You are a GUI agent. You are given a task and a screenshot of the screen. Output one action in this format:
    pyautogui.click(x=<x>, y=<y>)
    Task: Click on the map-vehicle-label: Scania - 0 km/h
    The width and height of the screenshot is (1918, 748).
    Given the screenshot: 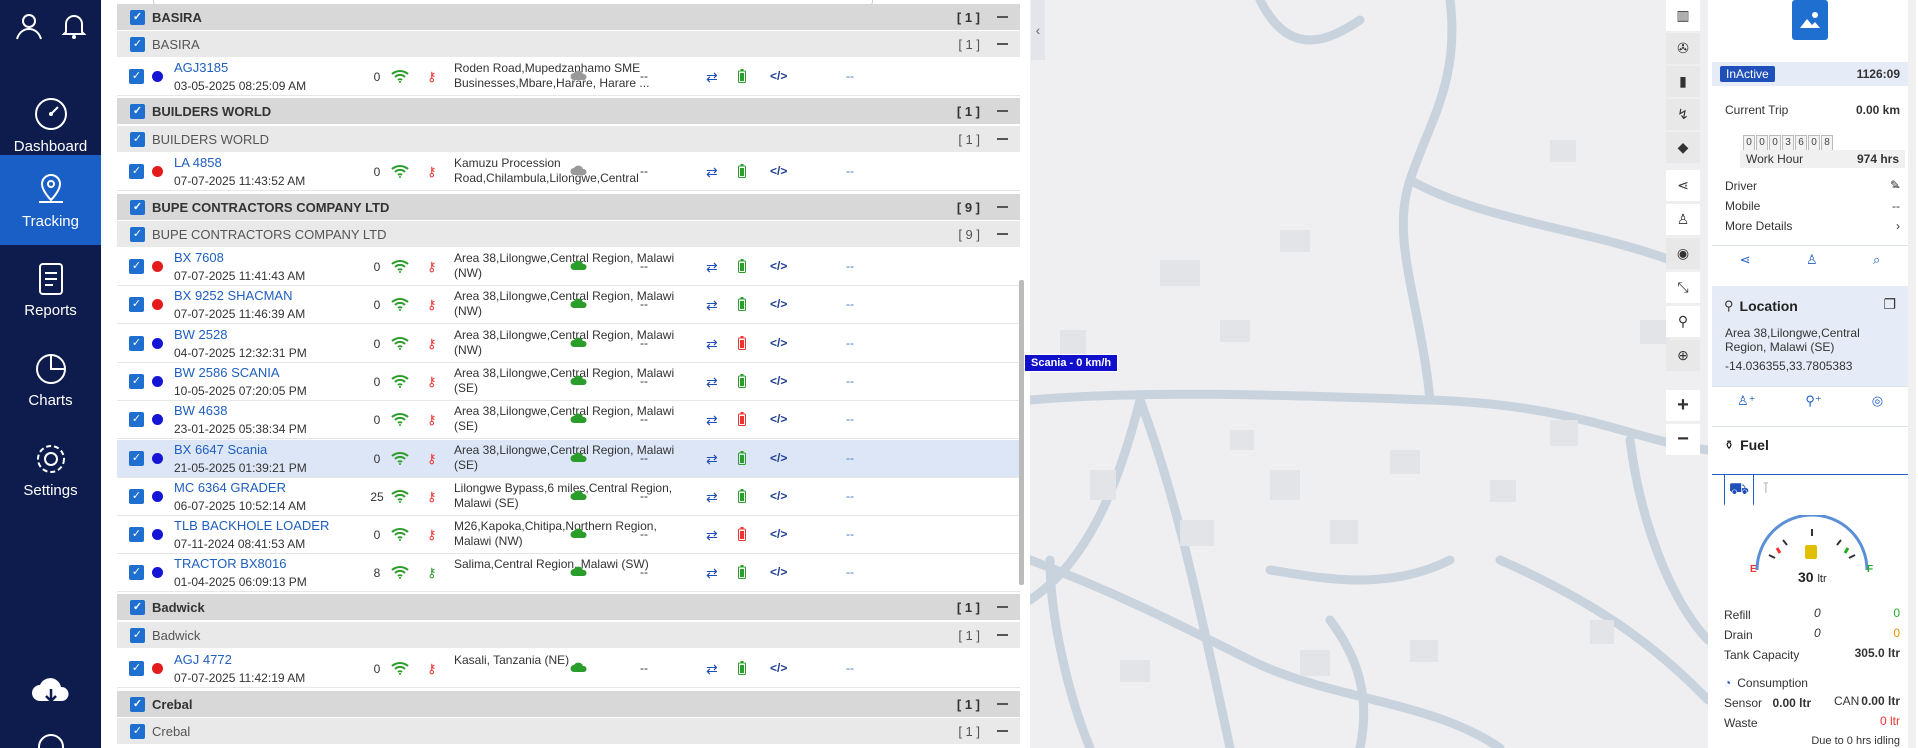 What is the action you would take?
    pyautogui.click(x=1071, y=363)
    